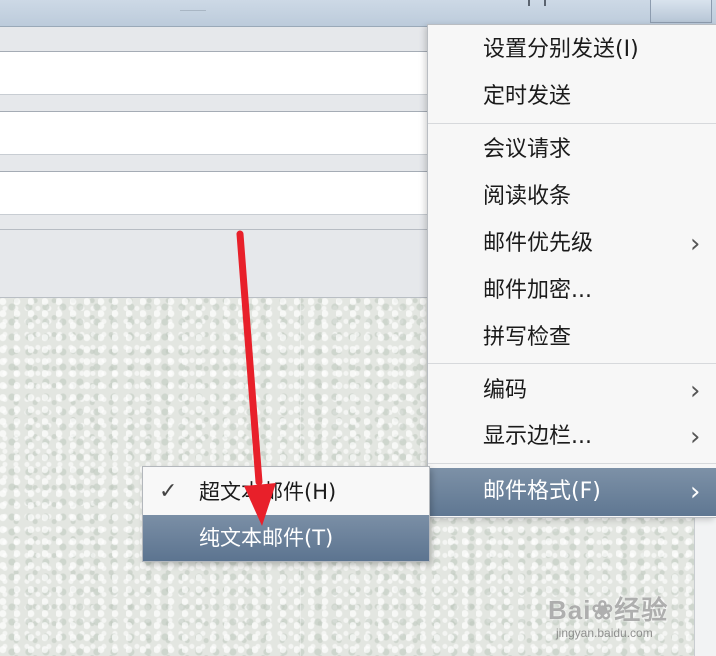 This screenshot has width=716, height=656. What do you see at coordinates (537, 3) in the screenshot?
I see `toolbar-icon-fragment` at bounding box center [537, 3].